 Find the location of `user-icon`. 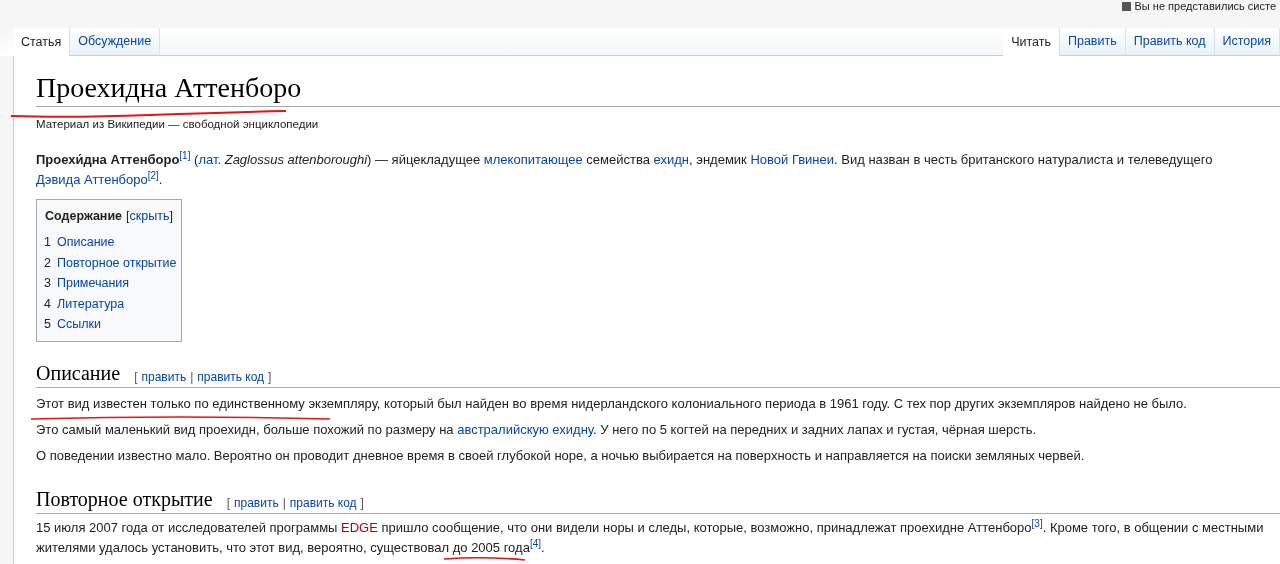

user-icon is located at coordinates (1126, 6).